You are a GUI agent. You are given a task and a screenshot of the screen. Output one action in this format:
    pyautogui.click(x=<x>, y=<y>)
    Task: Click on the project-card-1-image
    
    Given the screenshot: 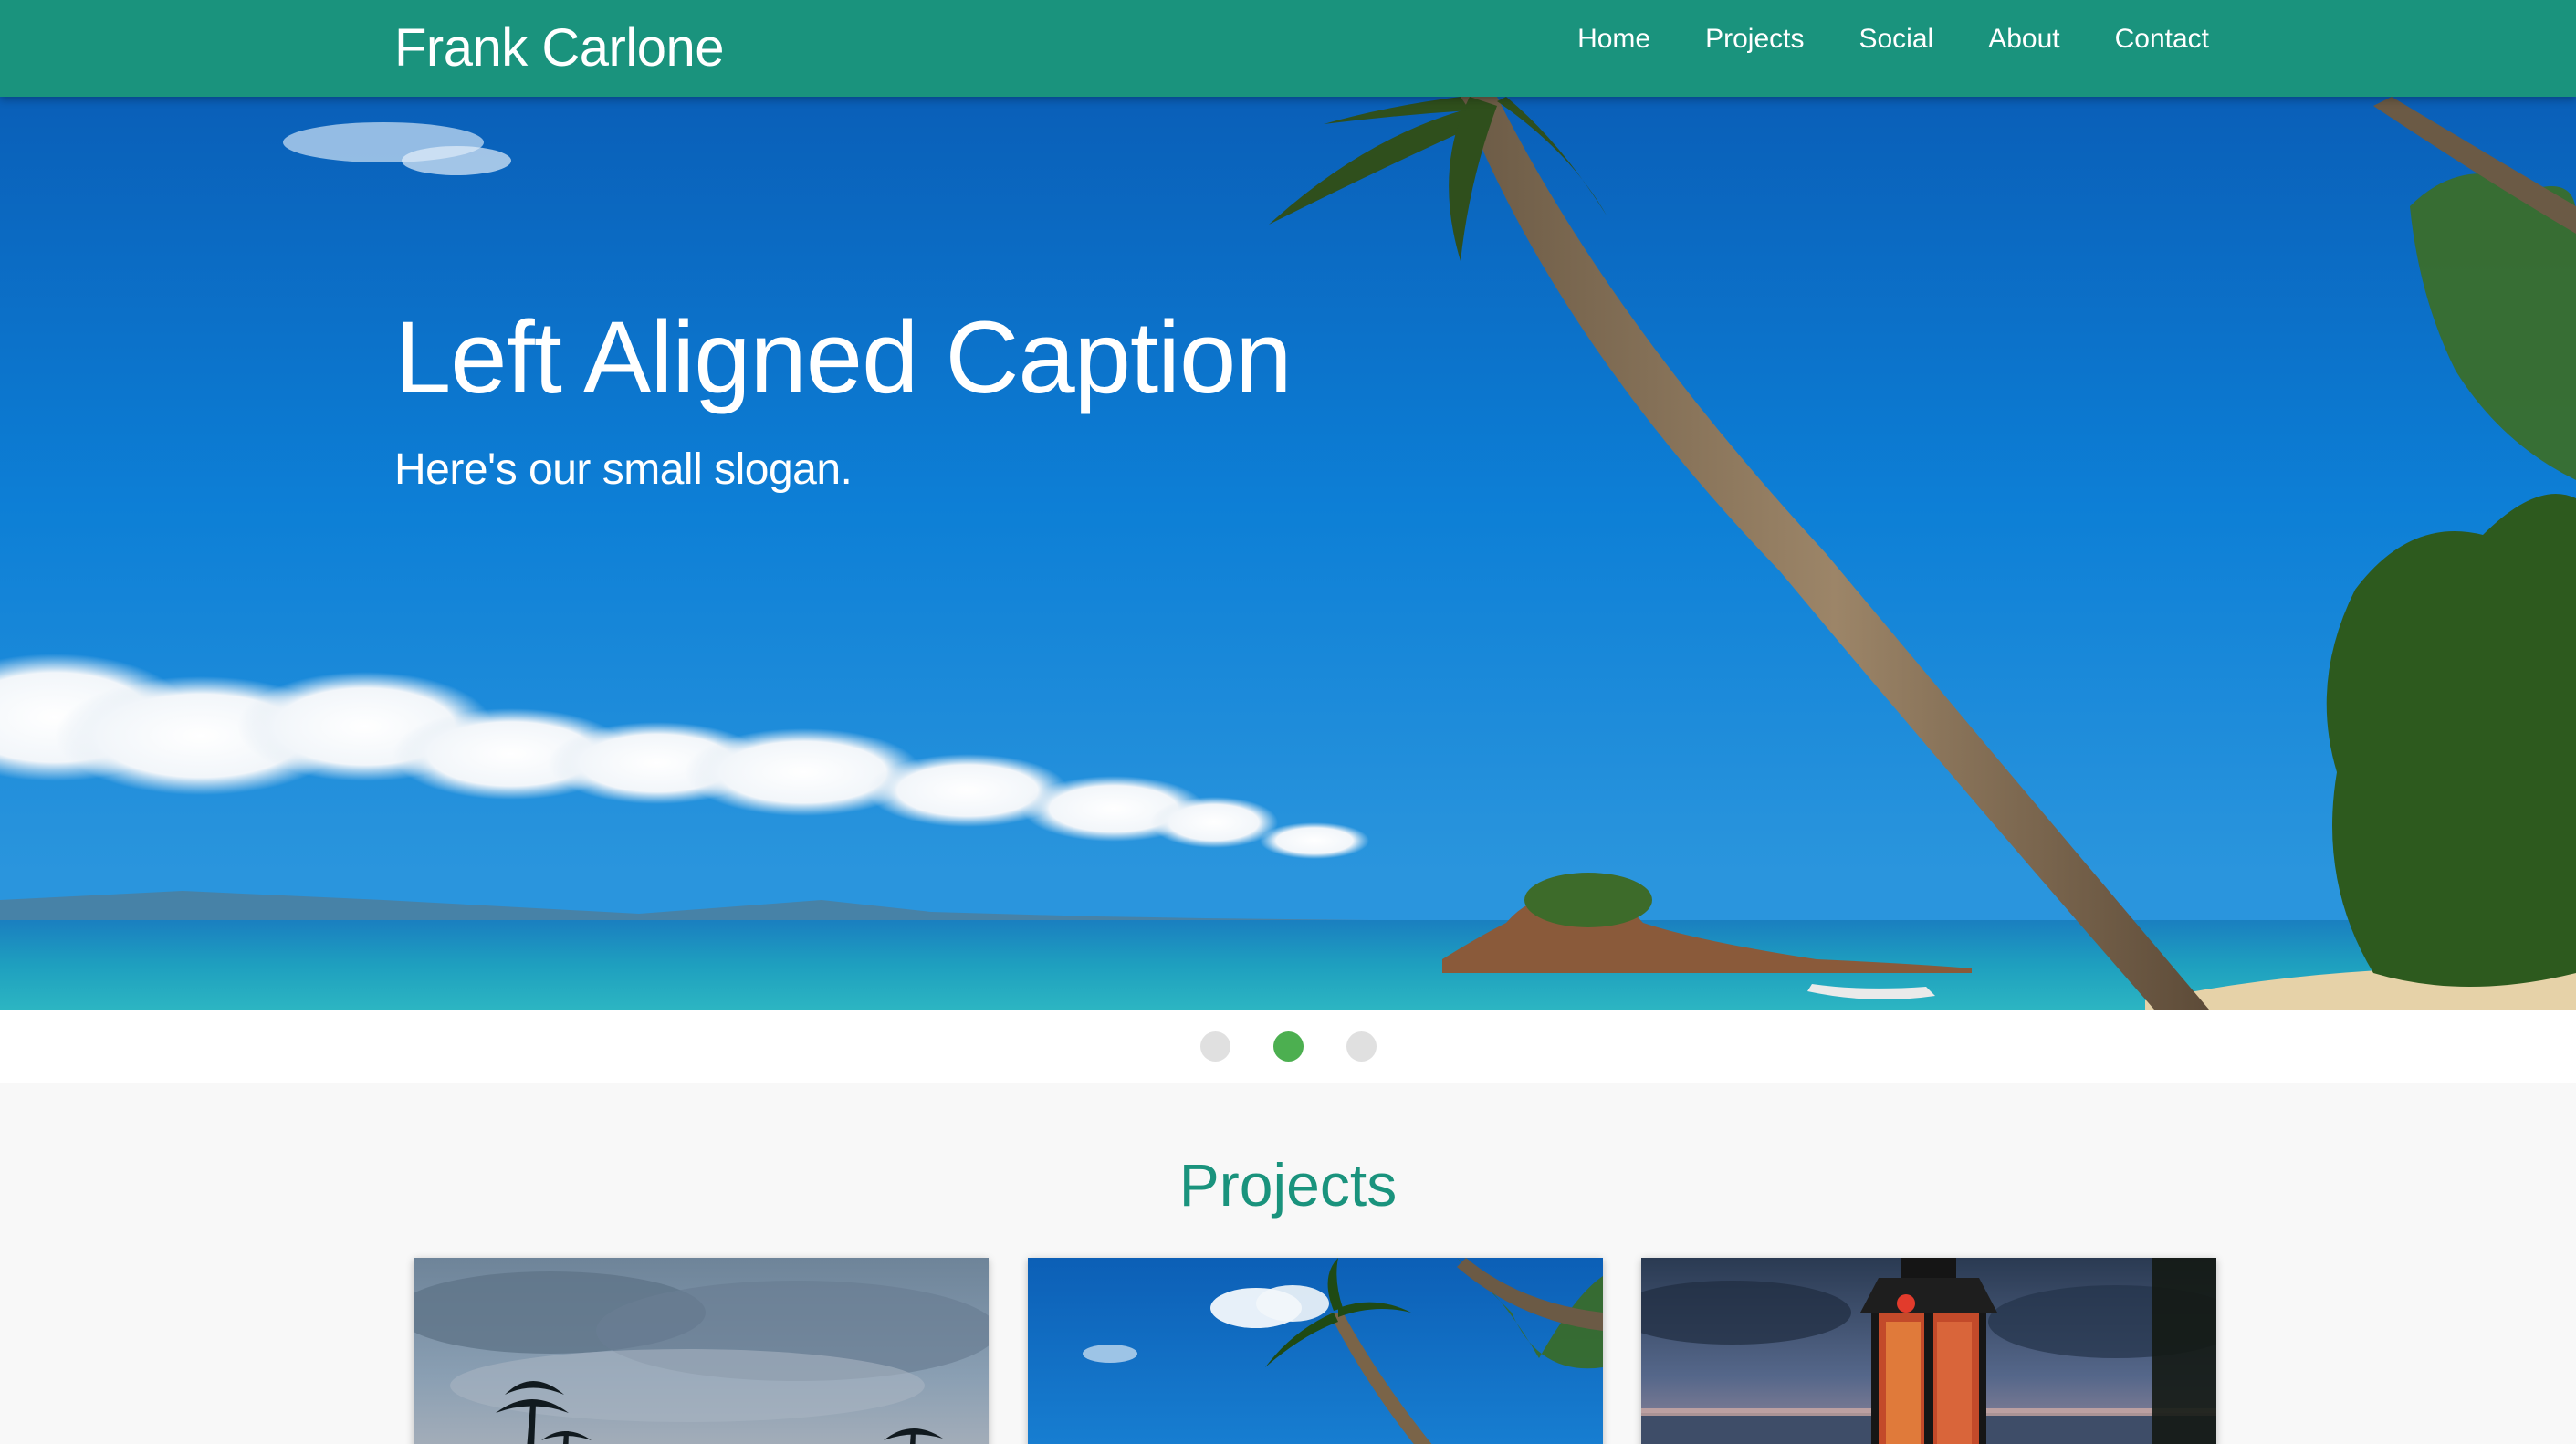 What is the action you would take?
    pyautogui.click(x=701, y=1351)
    